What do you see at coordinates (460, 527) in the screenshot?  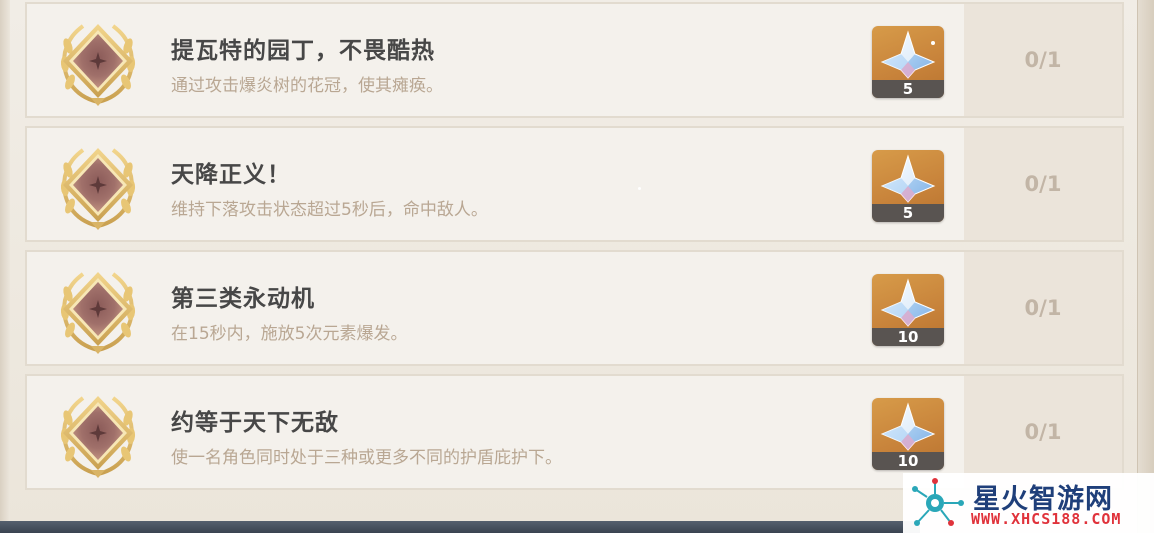 I see `bottom-bar` at bounding box center [460, 527].